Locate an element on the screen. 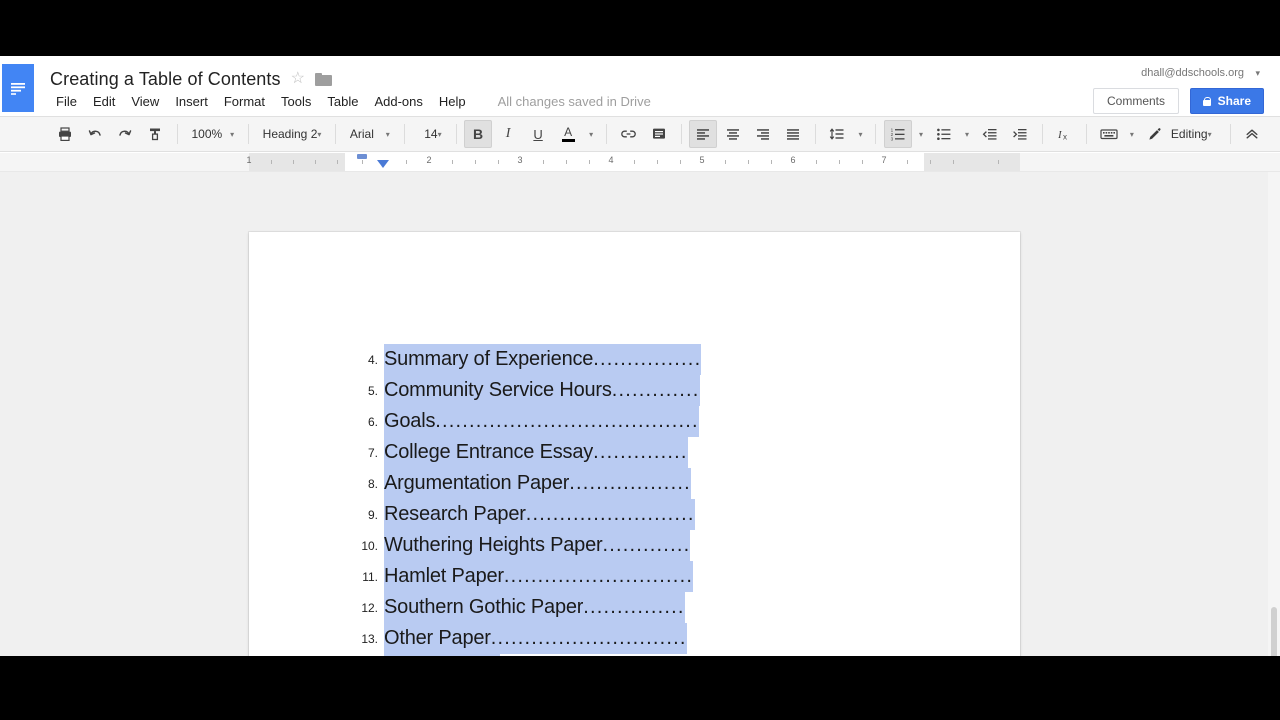 This screenshot has height=720, width=1280. pencil-icon is located at coordinates (1154, 134).